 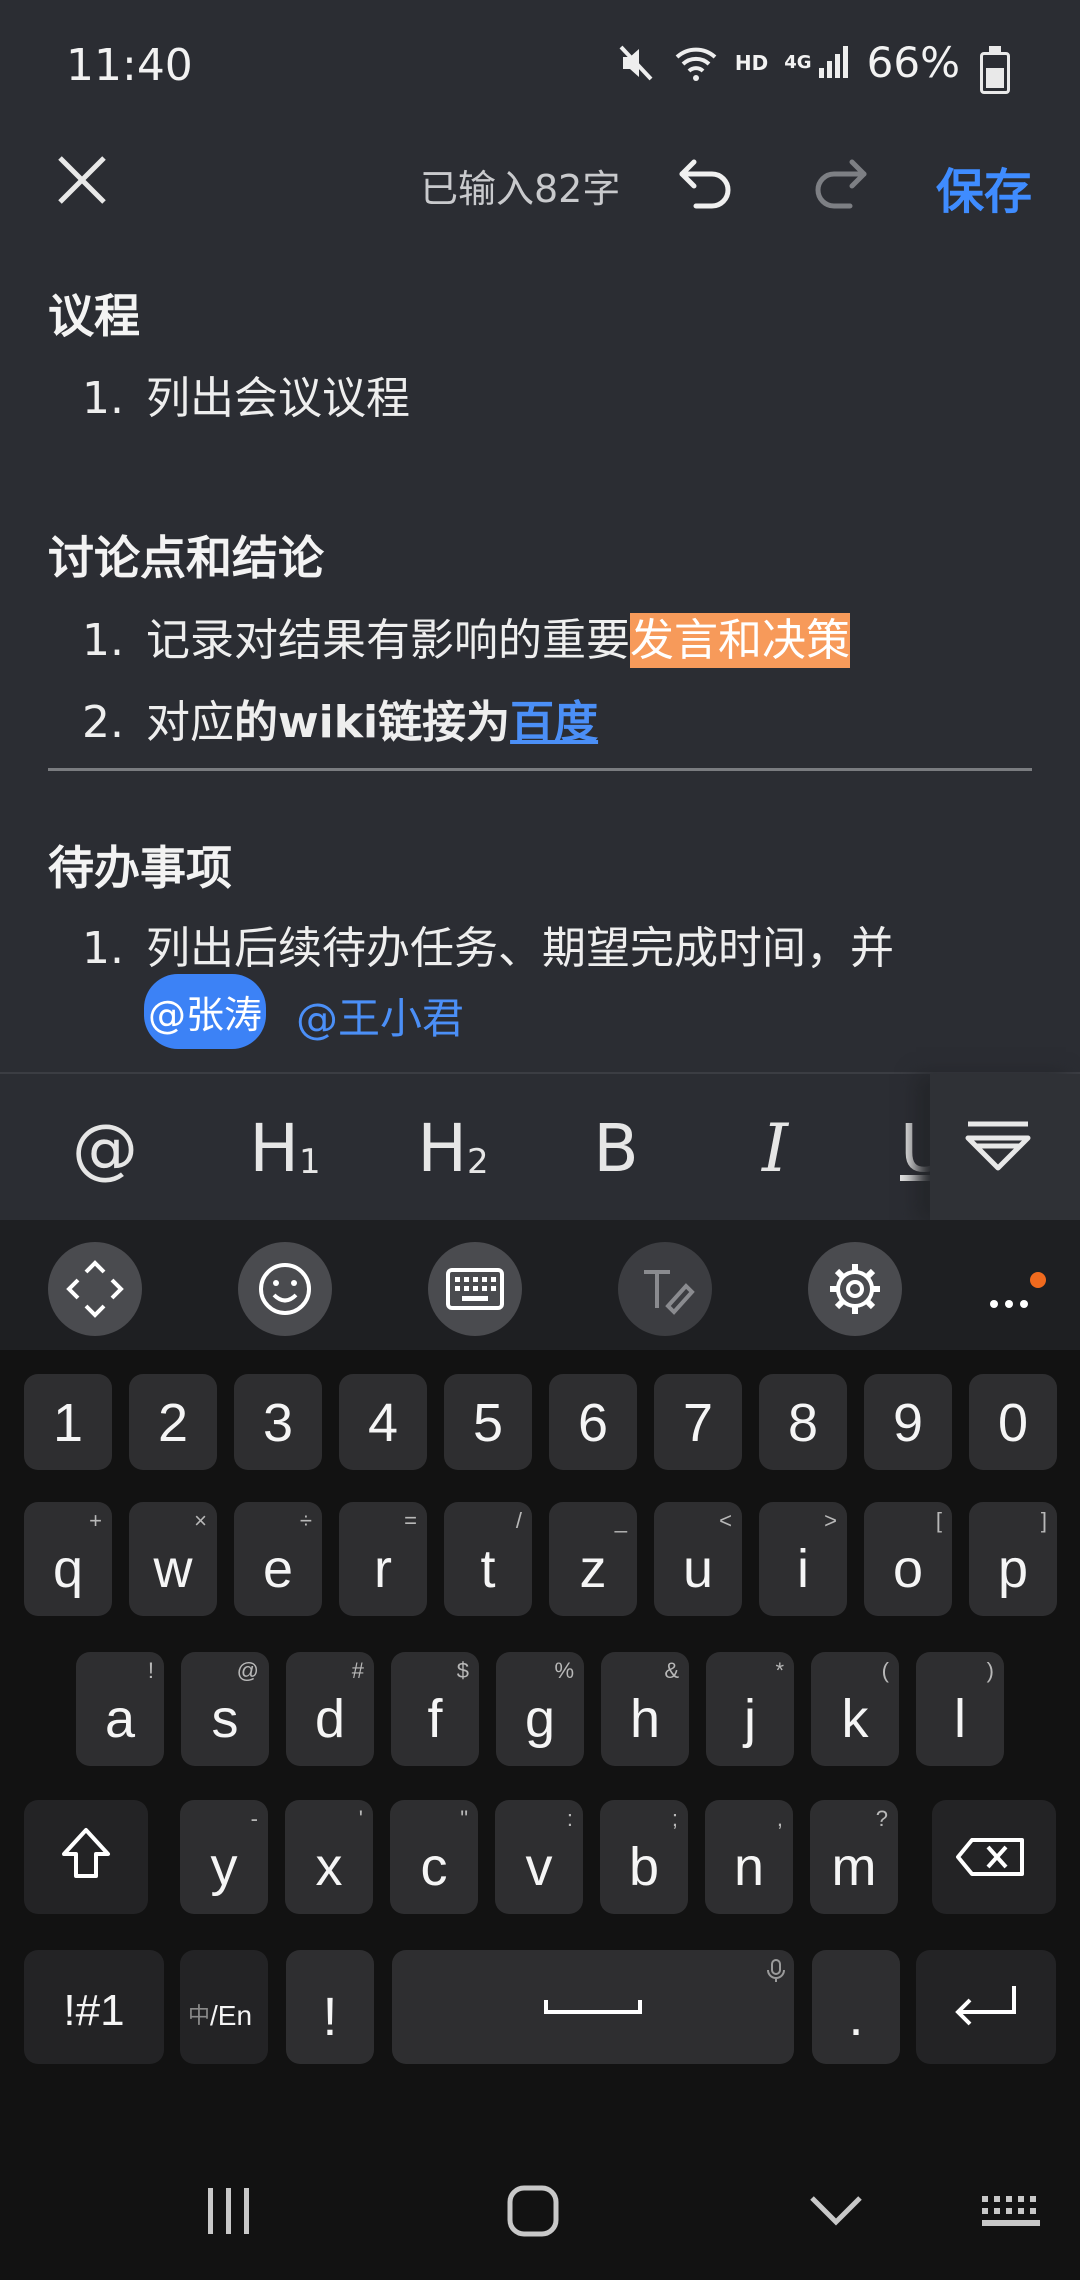 What do you see at coordinates (200, 1520) in the screenshot?
I see `key-secondary-label: ×` at bounding box center [200, 1520].